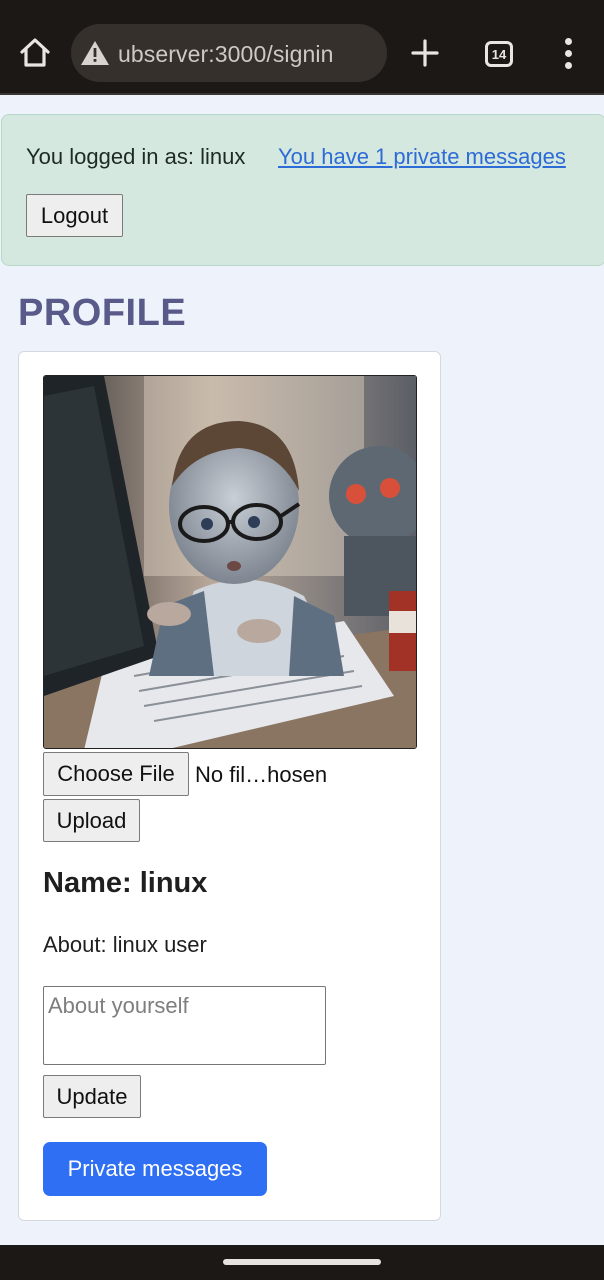 This screenshot has width=604, height=1280. What do you see at coordinates (95, 53) in the screenshot?
I see `warning-icon` at bounding box center [95, 53].